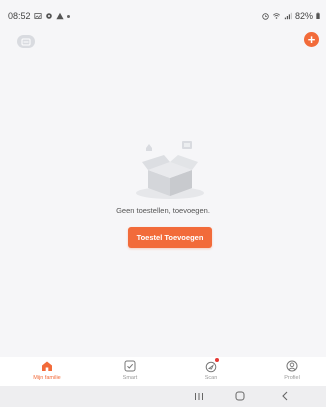  I want to click on tab-label: Scan, so click(211, 378).